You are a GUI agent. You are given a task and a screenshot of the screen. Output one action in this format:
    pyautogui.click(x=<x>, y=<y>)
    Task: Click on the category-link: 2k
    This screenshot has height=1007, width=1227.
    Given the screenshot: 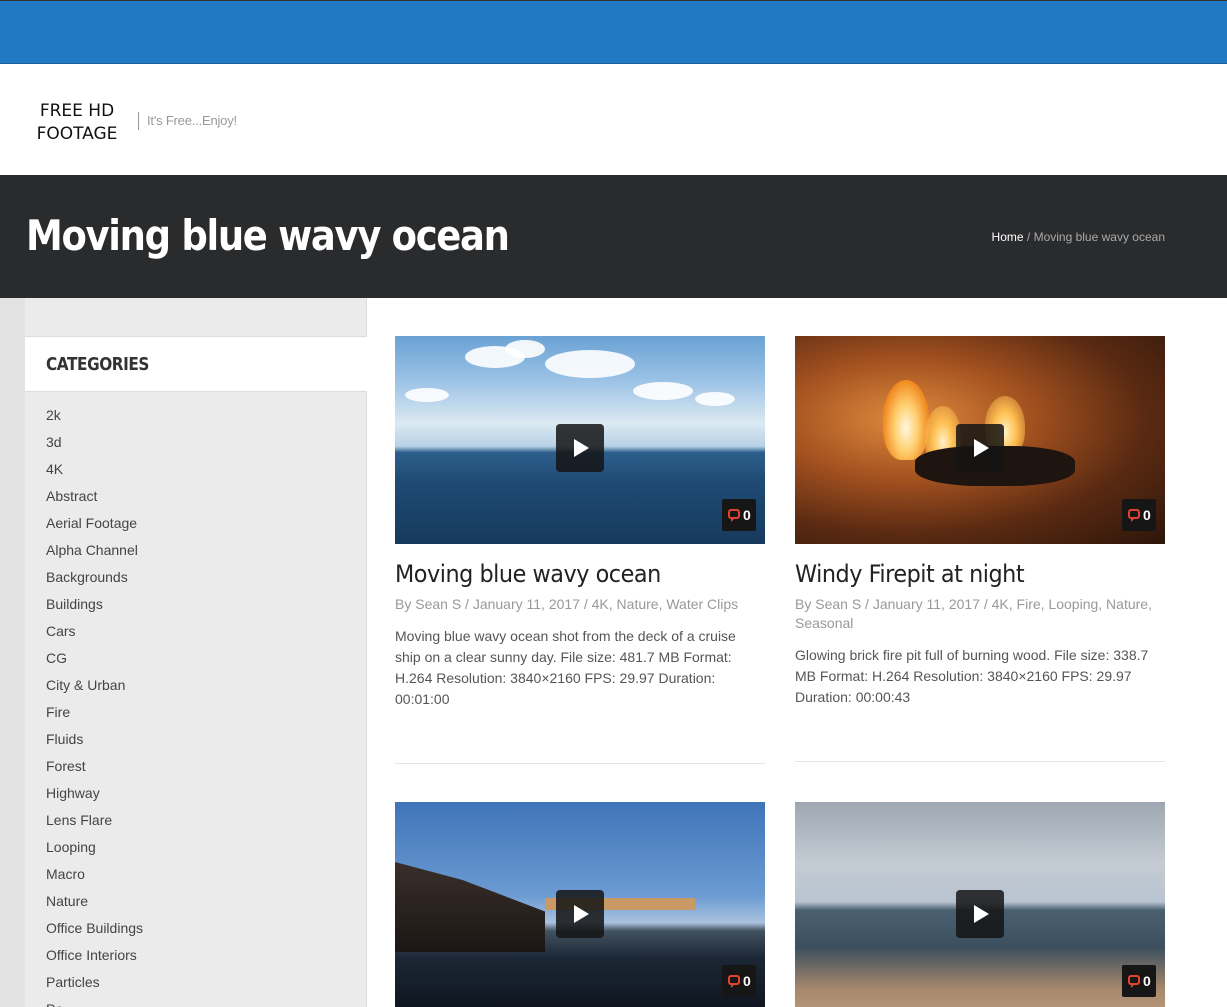 What is the action you would take?
    pyautogui.click(x=94, y=418)
    